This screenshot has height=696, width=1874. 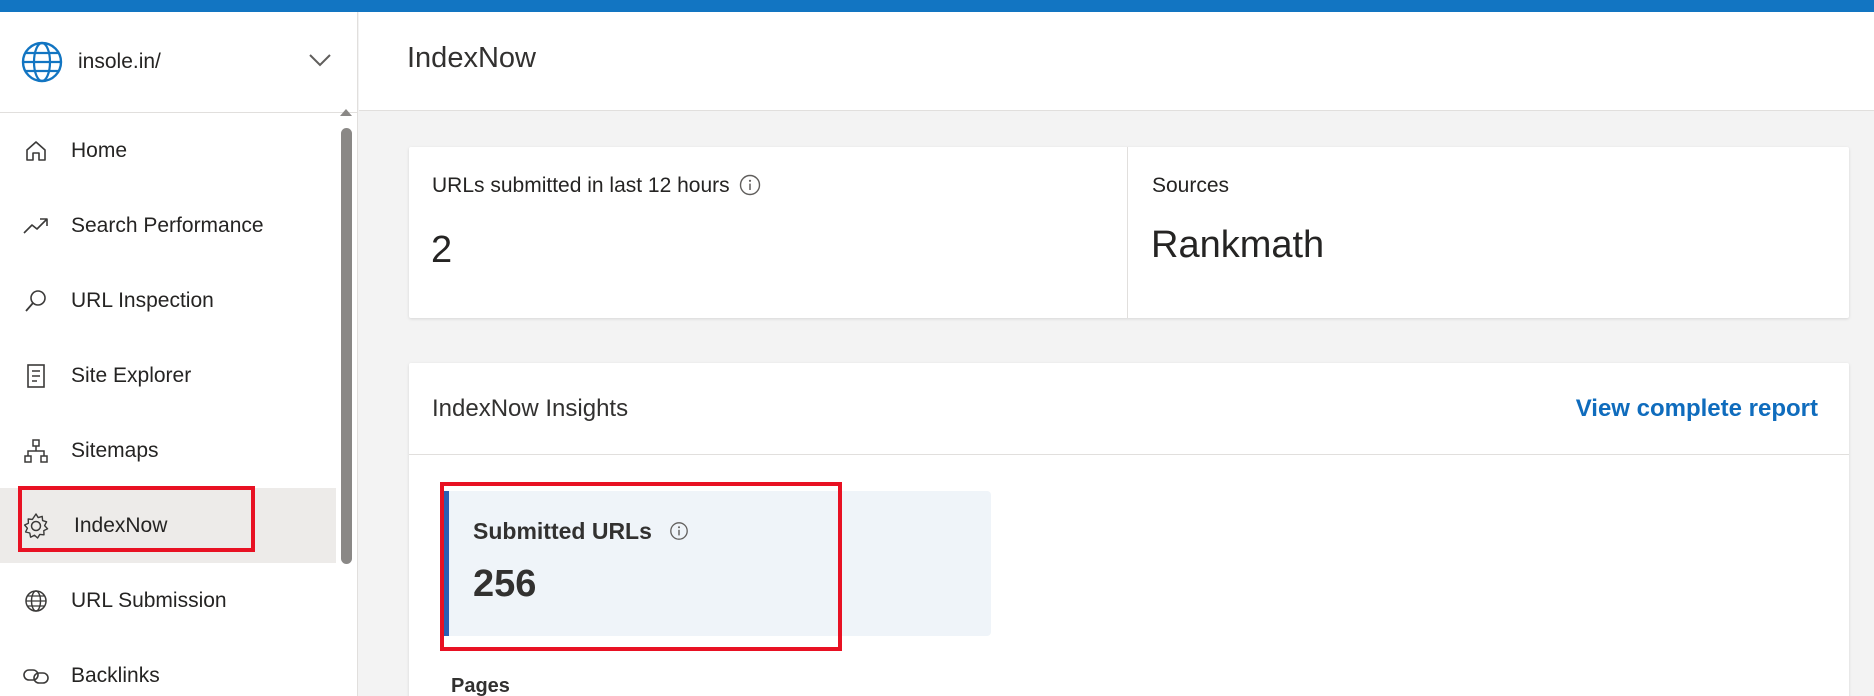 What do you see at coordinates (1697, 409) in the screenshot?
I see `view-complete-report-link: View complete report` at bounding box center [1697, 409].